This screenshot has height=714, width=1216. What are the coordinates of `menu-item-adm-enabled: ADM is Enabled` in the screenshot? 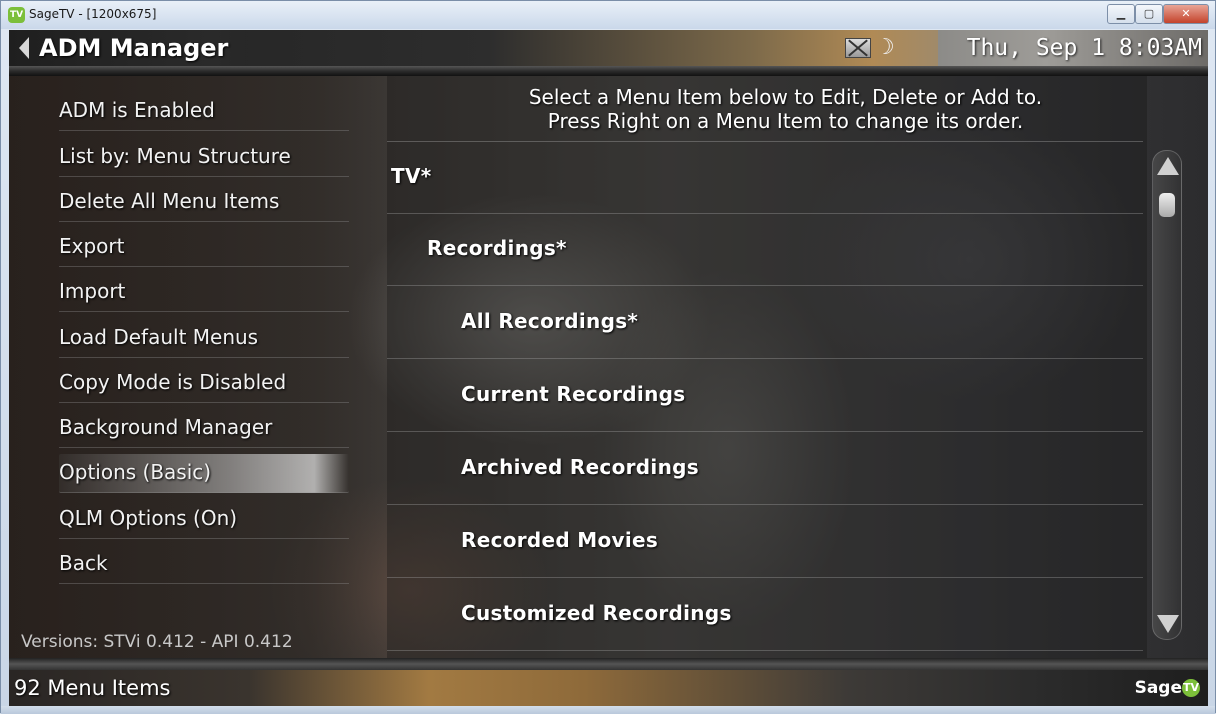 It's located at (204, 111).